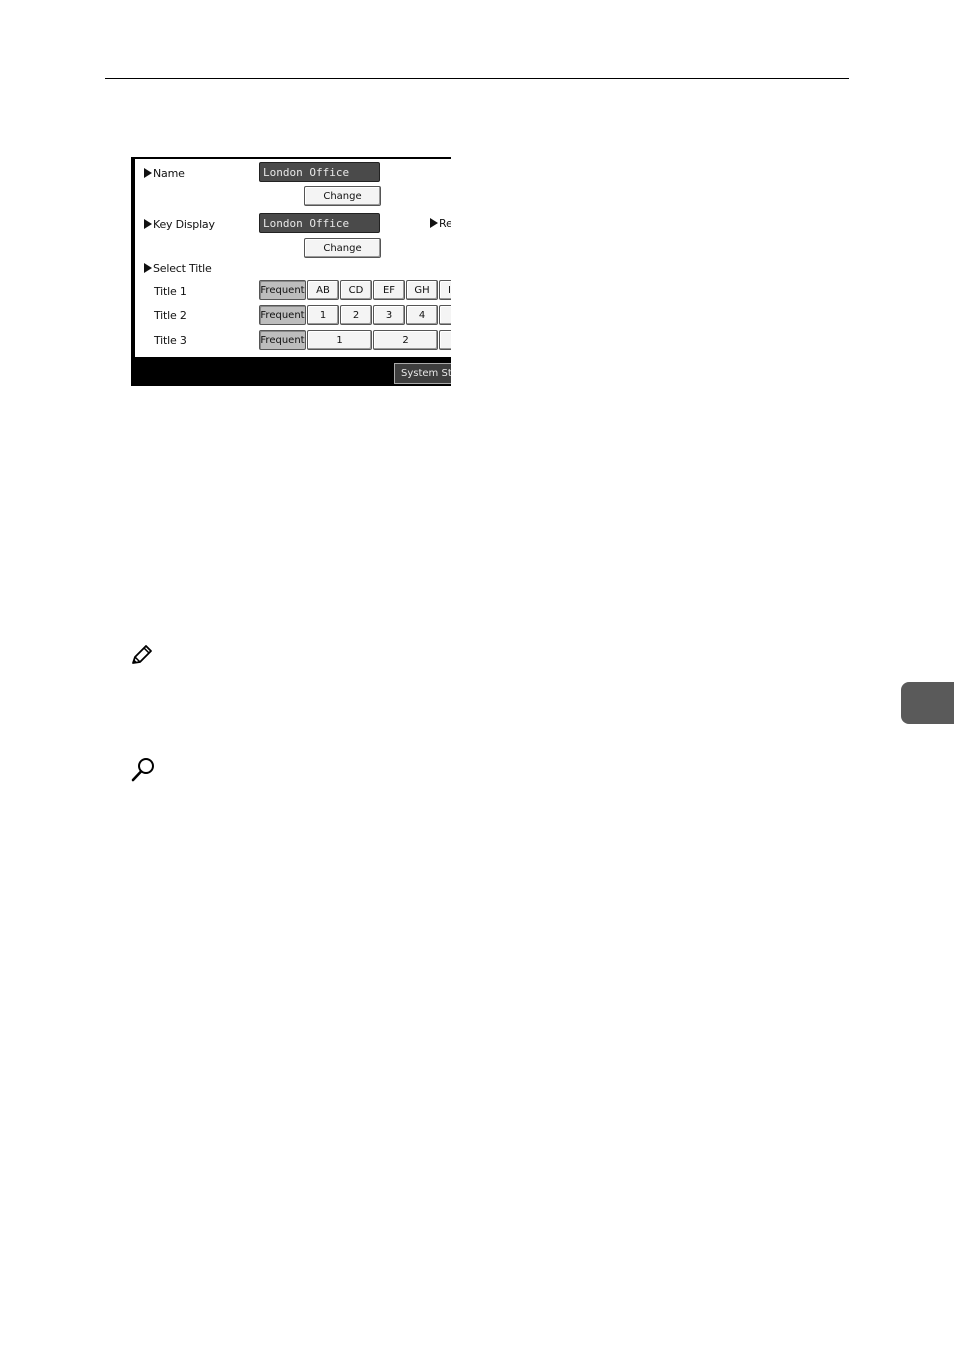  I want to click on title-3-key: 1, so click(339, 340).